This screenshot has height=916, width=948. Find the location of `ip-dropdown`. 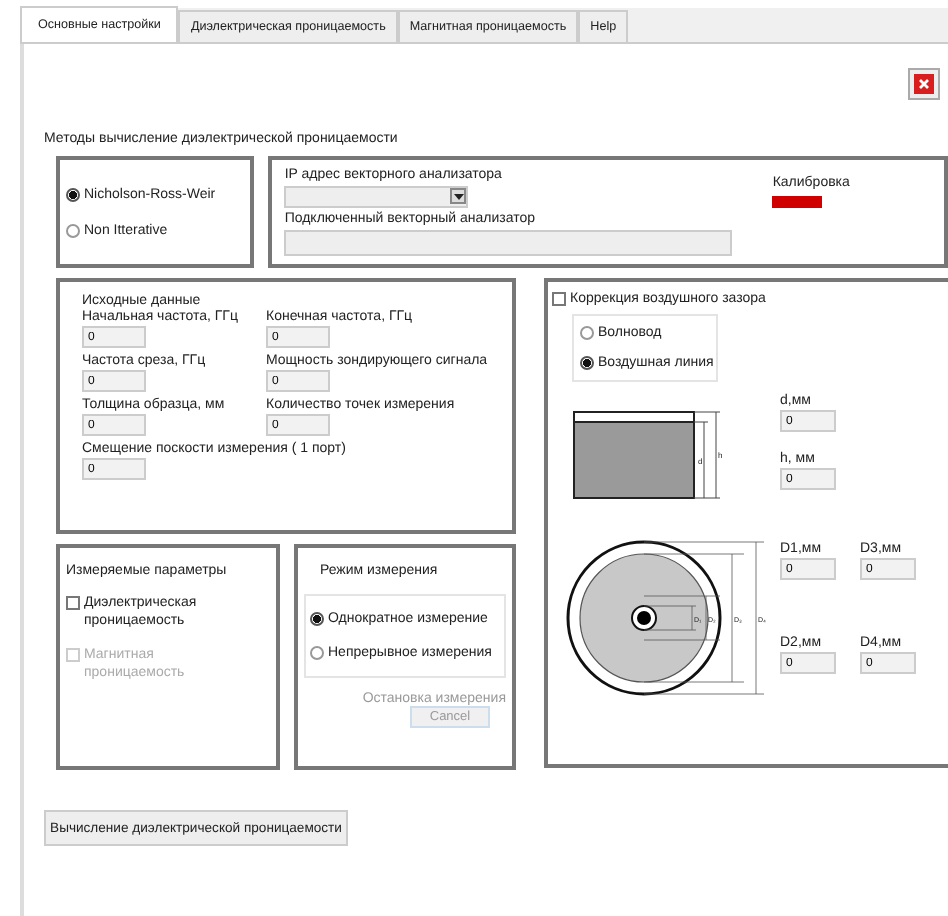

ip-dropdown is located at coordinates (376, 197).